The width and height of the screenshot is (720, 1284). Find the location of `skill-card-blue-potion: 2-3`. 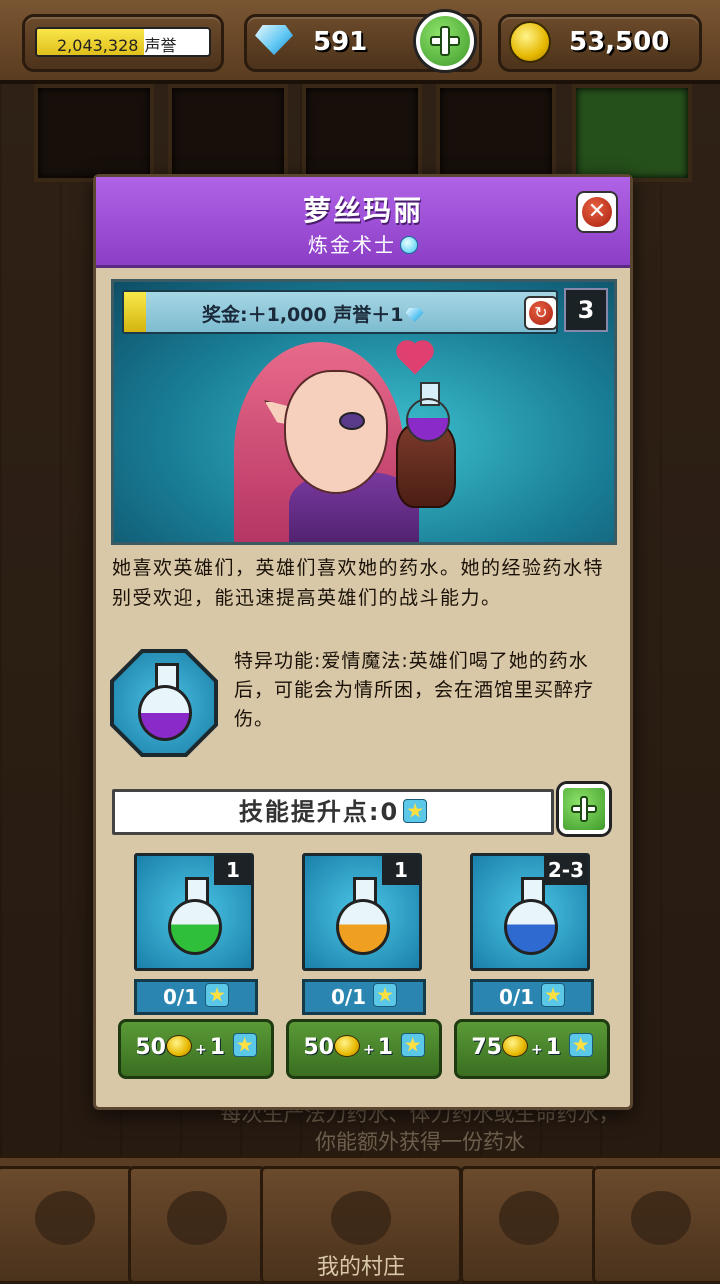

skill-card-blue-potion: 2-3 is located at coordinates (530, 912).